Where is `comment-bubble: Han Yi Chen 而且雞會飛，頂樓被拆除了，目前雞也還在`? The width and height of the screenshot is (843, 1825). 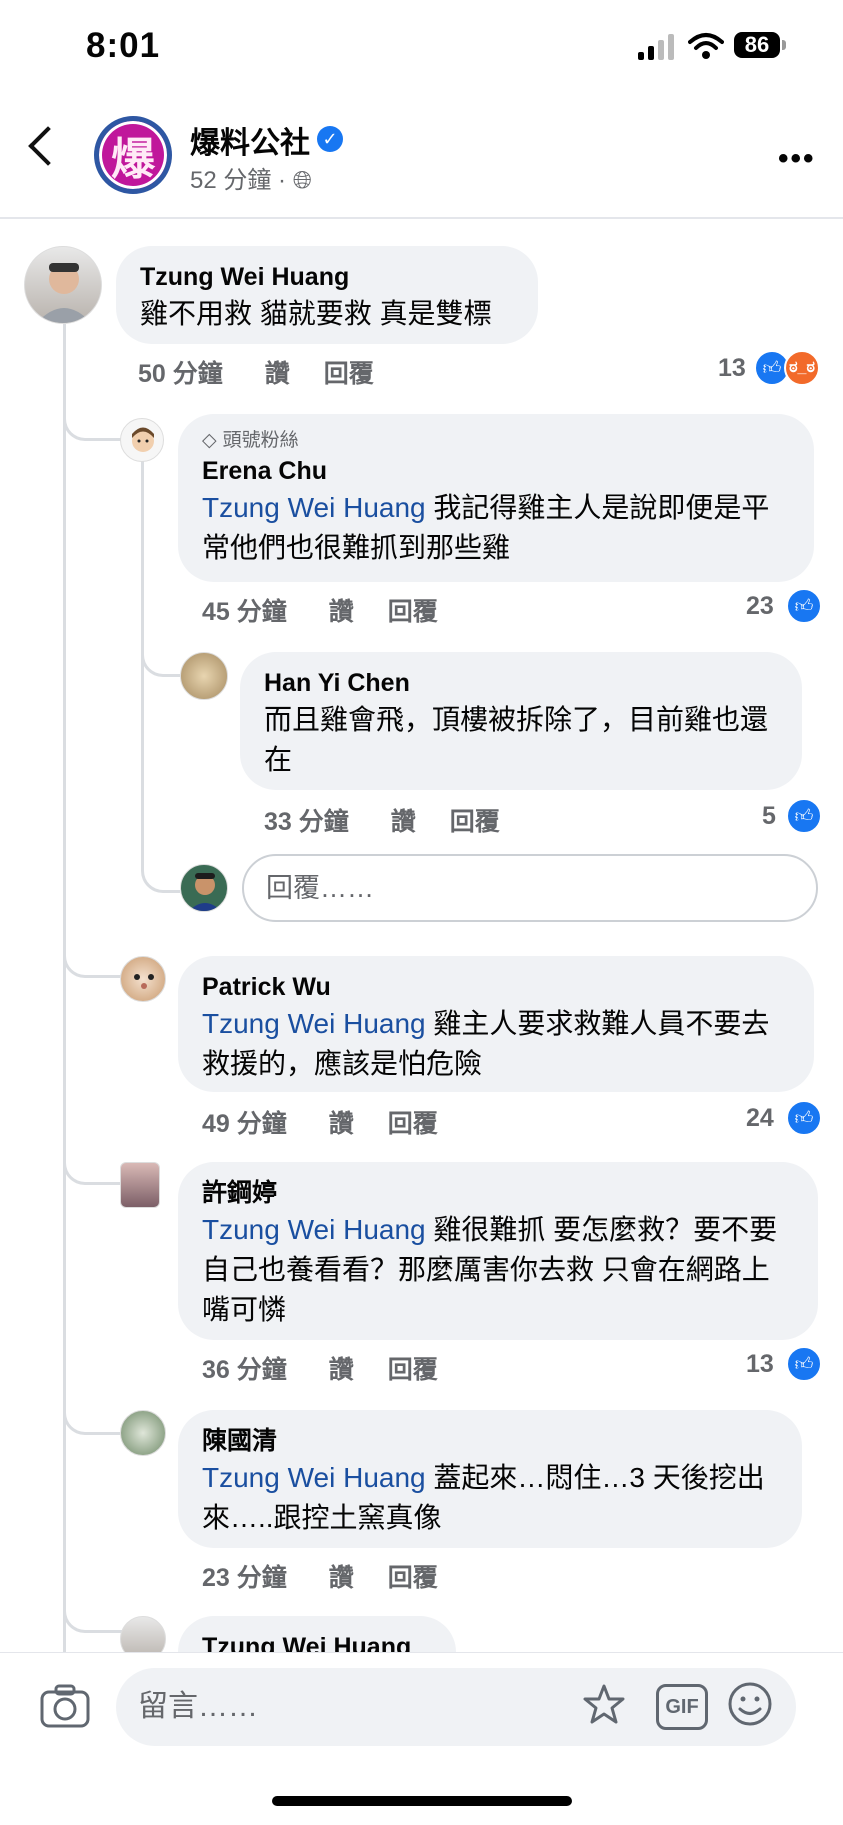 comment-bubble: Han Yi Chen 而且雞會飛，頂樓被拆除了，目前雞也還在 is located at coordinates (521, 721).